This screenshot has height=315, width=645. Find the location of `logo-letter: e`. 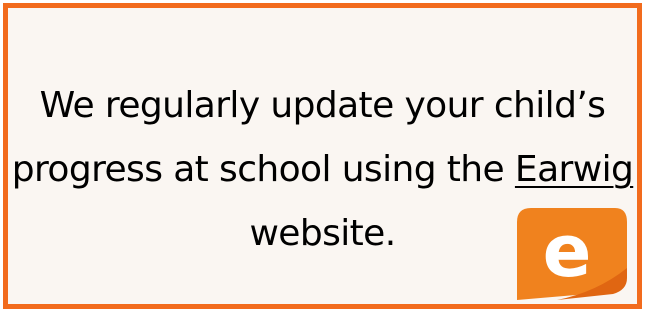

logo-letter: e is located at coordinates (567, 251).